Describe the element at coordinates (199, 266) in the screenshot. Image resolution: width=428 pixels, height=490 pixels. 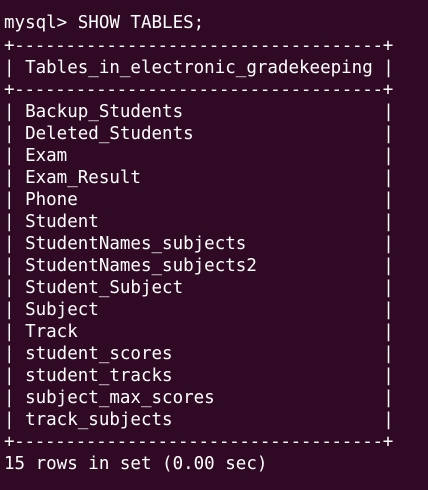
I see `table-row: | StudentNames_subjects2 |` at that location.